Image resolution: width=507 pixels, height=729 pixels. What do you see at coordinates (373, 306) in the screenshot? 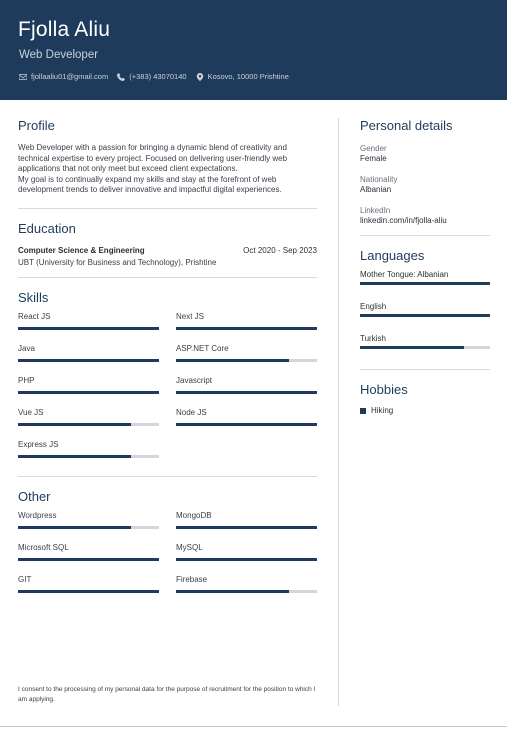
I see `language-label: English` at bounding box center [373, 306].